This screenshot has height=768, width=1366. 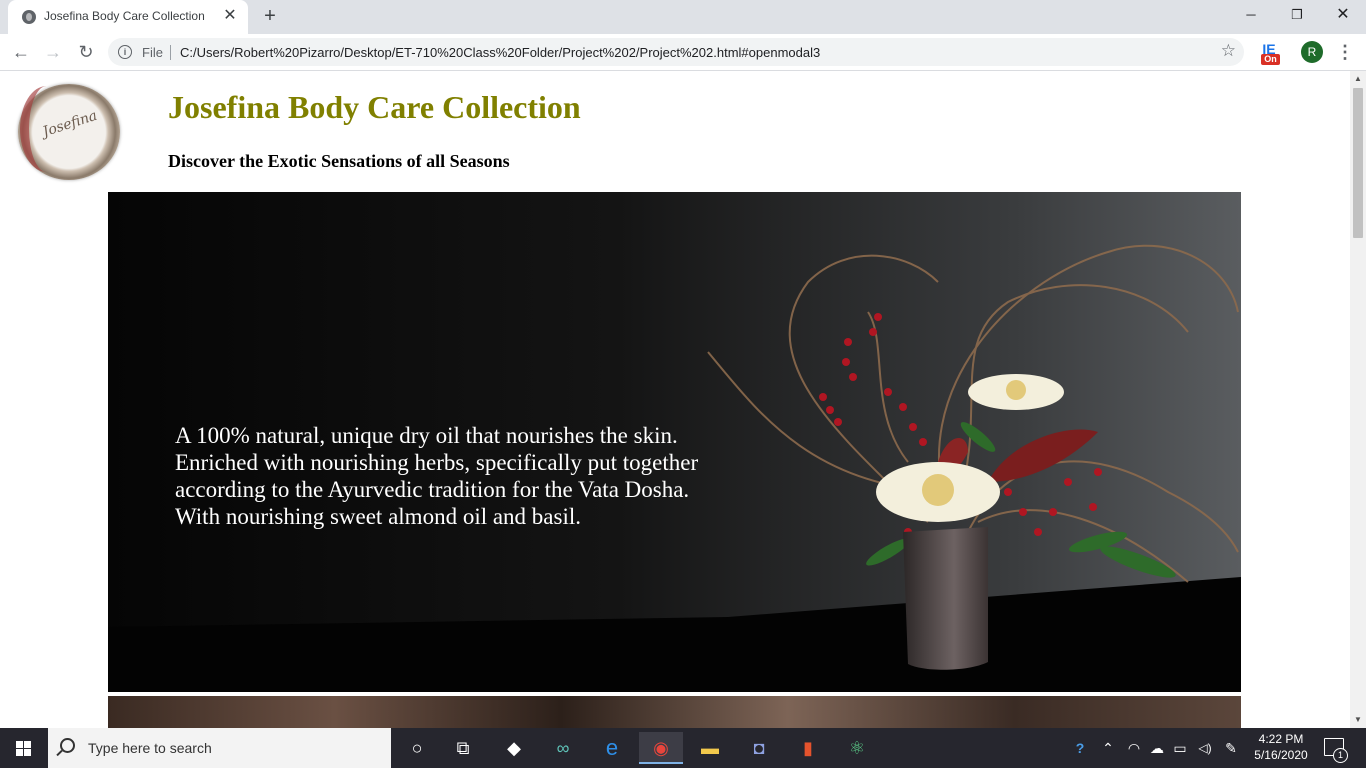 What do you see at coordinates (463, 748) in the screenshot?
I see `task-view-icon: ⧉` at bounding box center [463, 748].